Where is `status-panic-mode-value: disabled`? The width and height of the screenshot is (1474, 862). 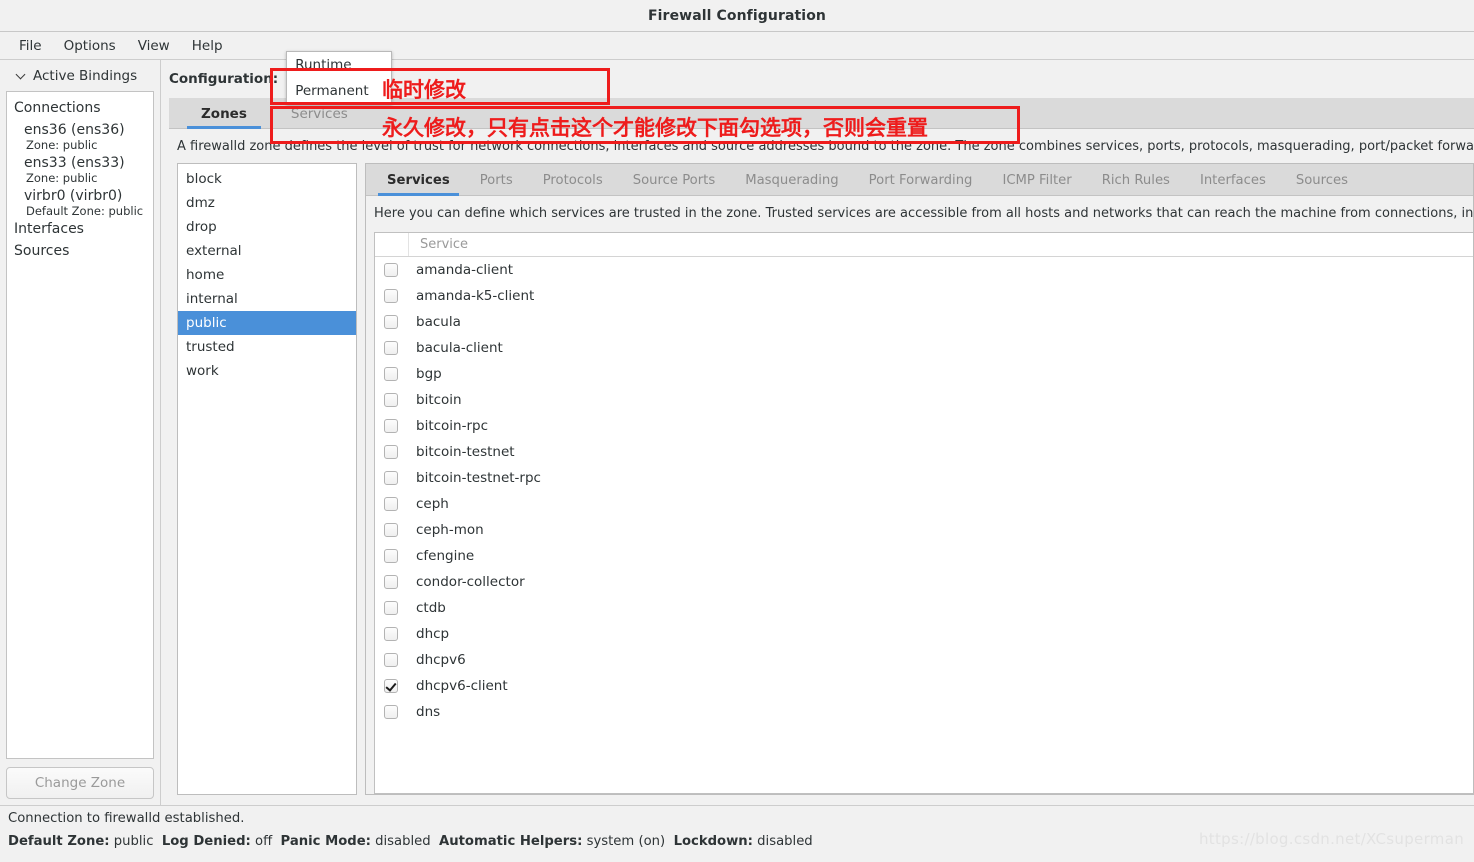 status-panic-mode-value: disabled is located at coordinates (403, 841).